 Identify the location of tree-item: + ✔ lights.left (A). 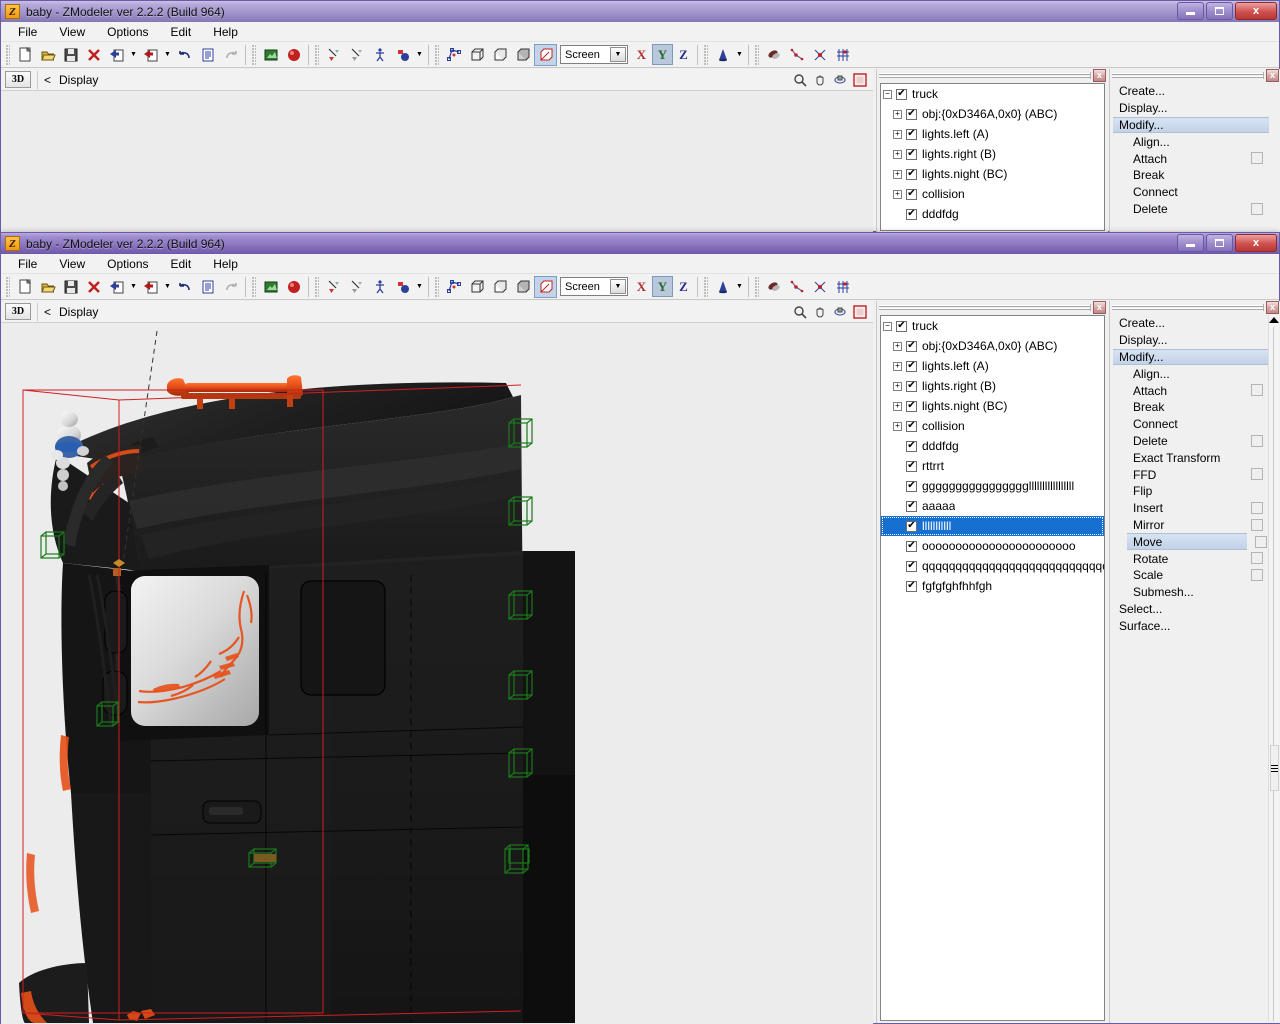
(992, 134).